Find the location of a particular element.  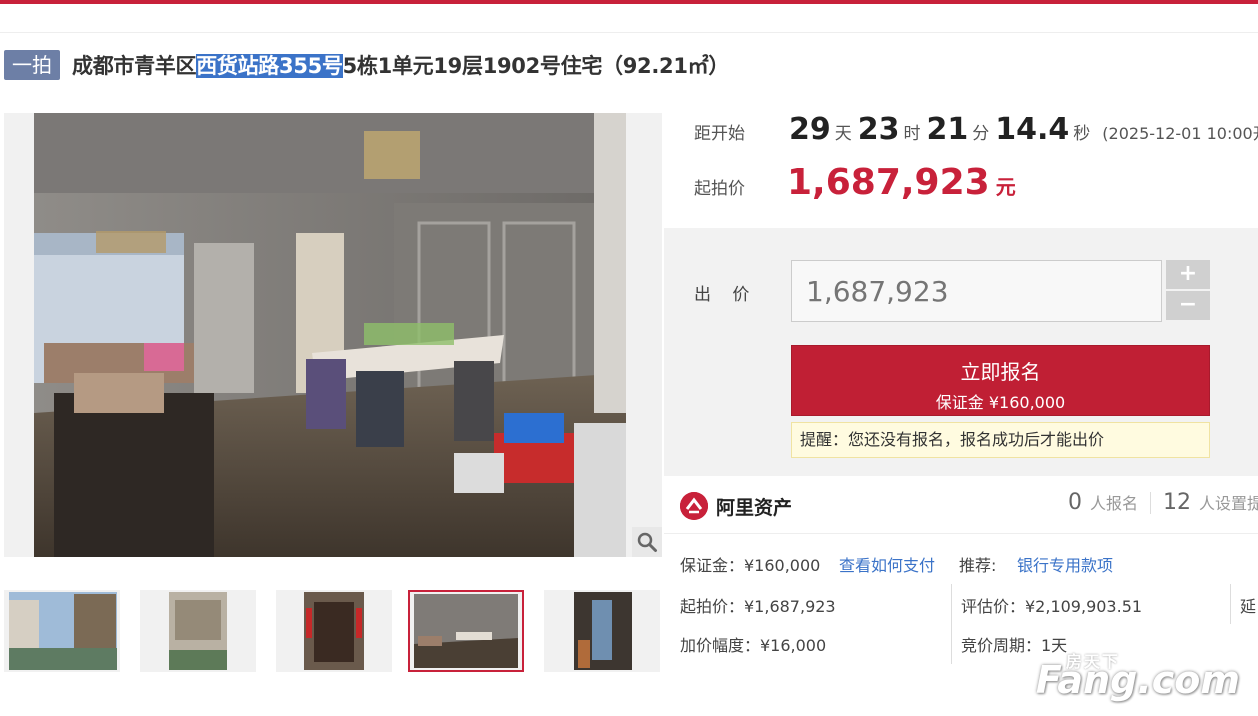

lot-title: 成都市青羊区西货站路355号5栋1单元19层1902号住宅（92.21㎡） is located at coordinates (400, 65).